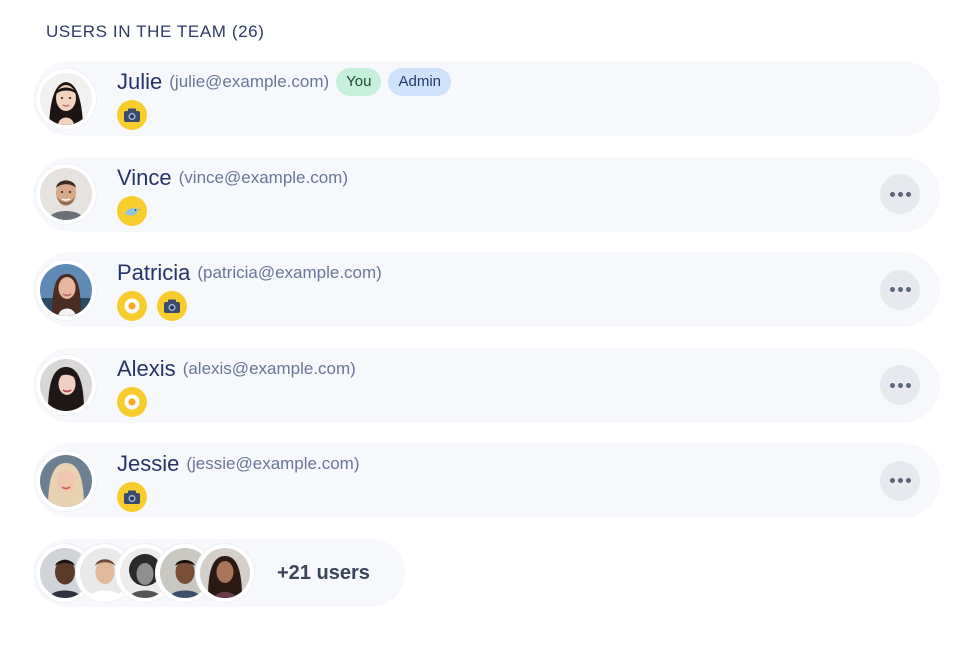  Describe the element at coordinates (249, 81) in the screenshot. I see `member-email: (julie@example.com)` at that location.